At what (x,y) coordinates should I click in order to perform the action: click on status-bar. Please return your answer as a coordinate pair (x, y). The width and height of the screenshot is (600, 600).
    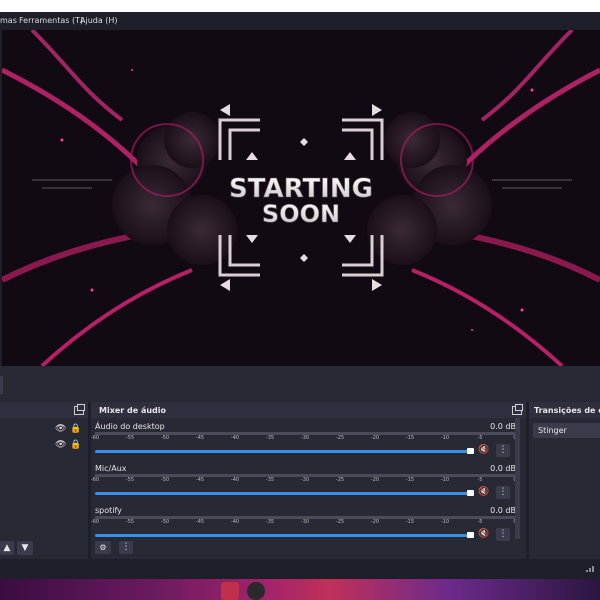
    Looking at the image, I should click on (300, 569).